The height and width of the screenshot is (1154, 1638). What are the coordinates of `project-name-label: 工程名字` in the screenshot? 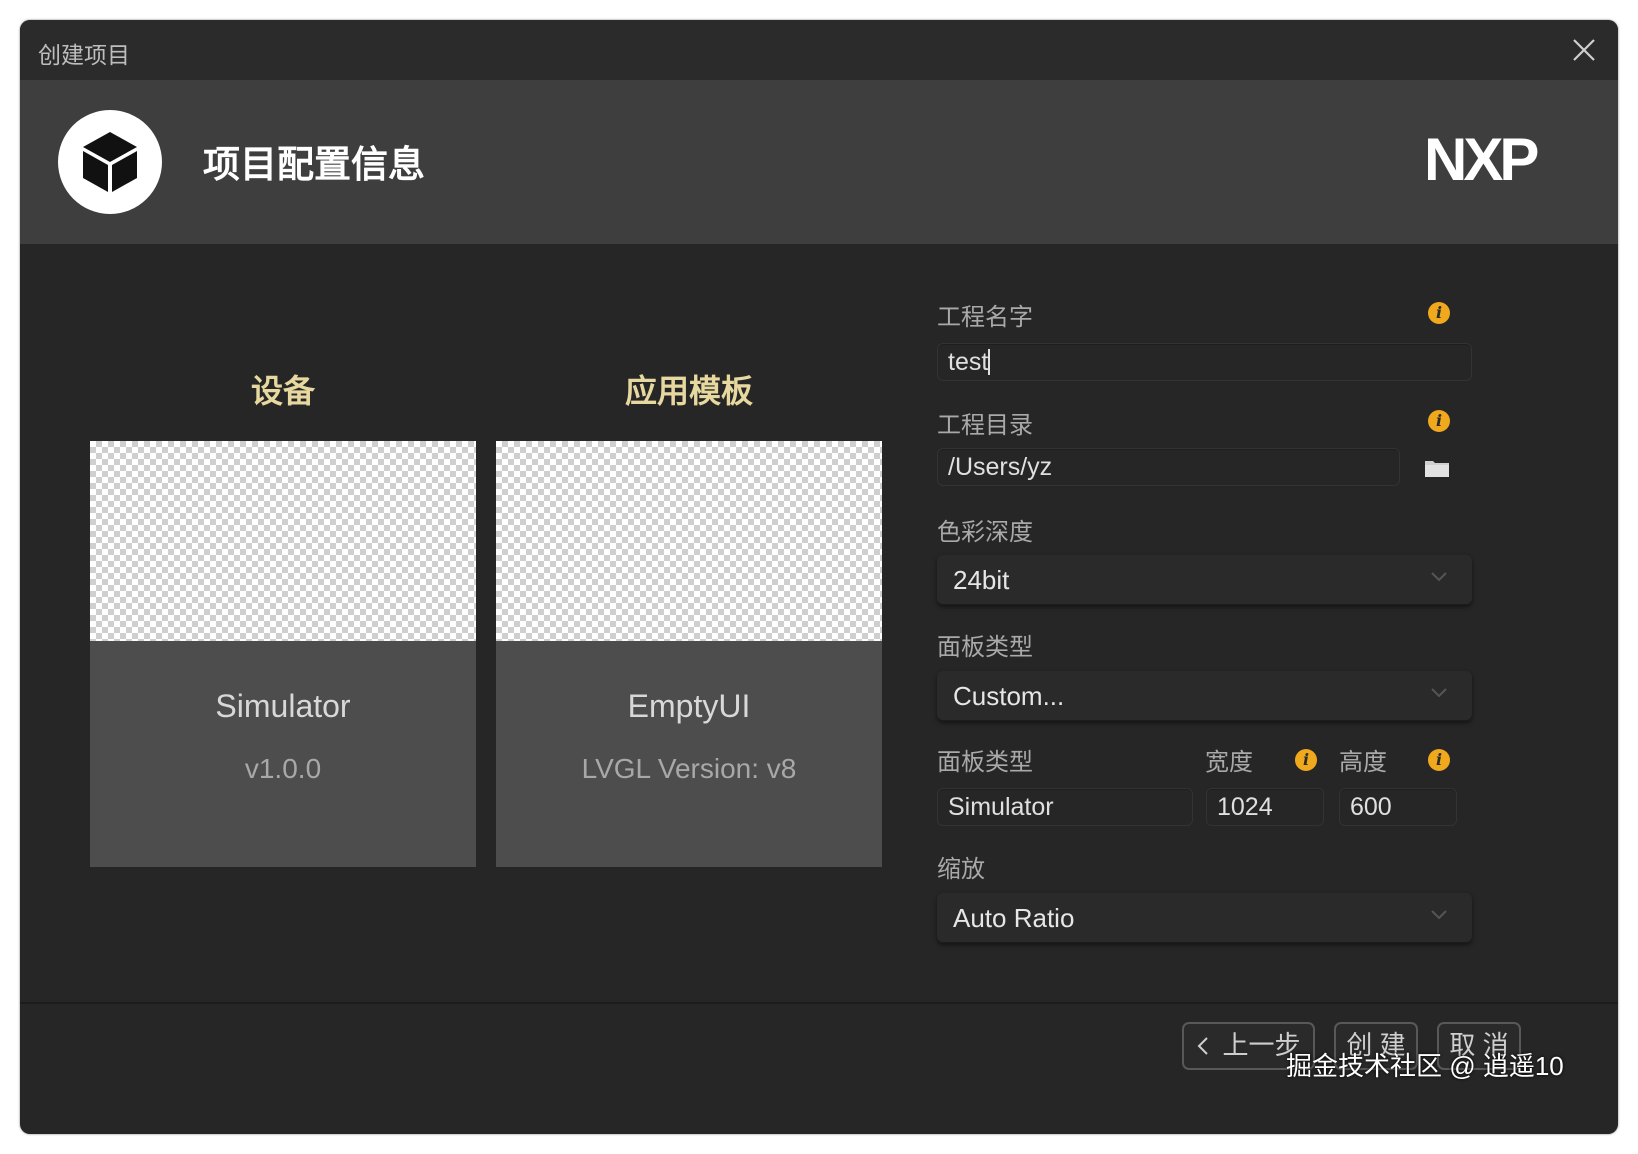 It's located at (985, 317).